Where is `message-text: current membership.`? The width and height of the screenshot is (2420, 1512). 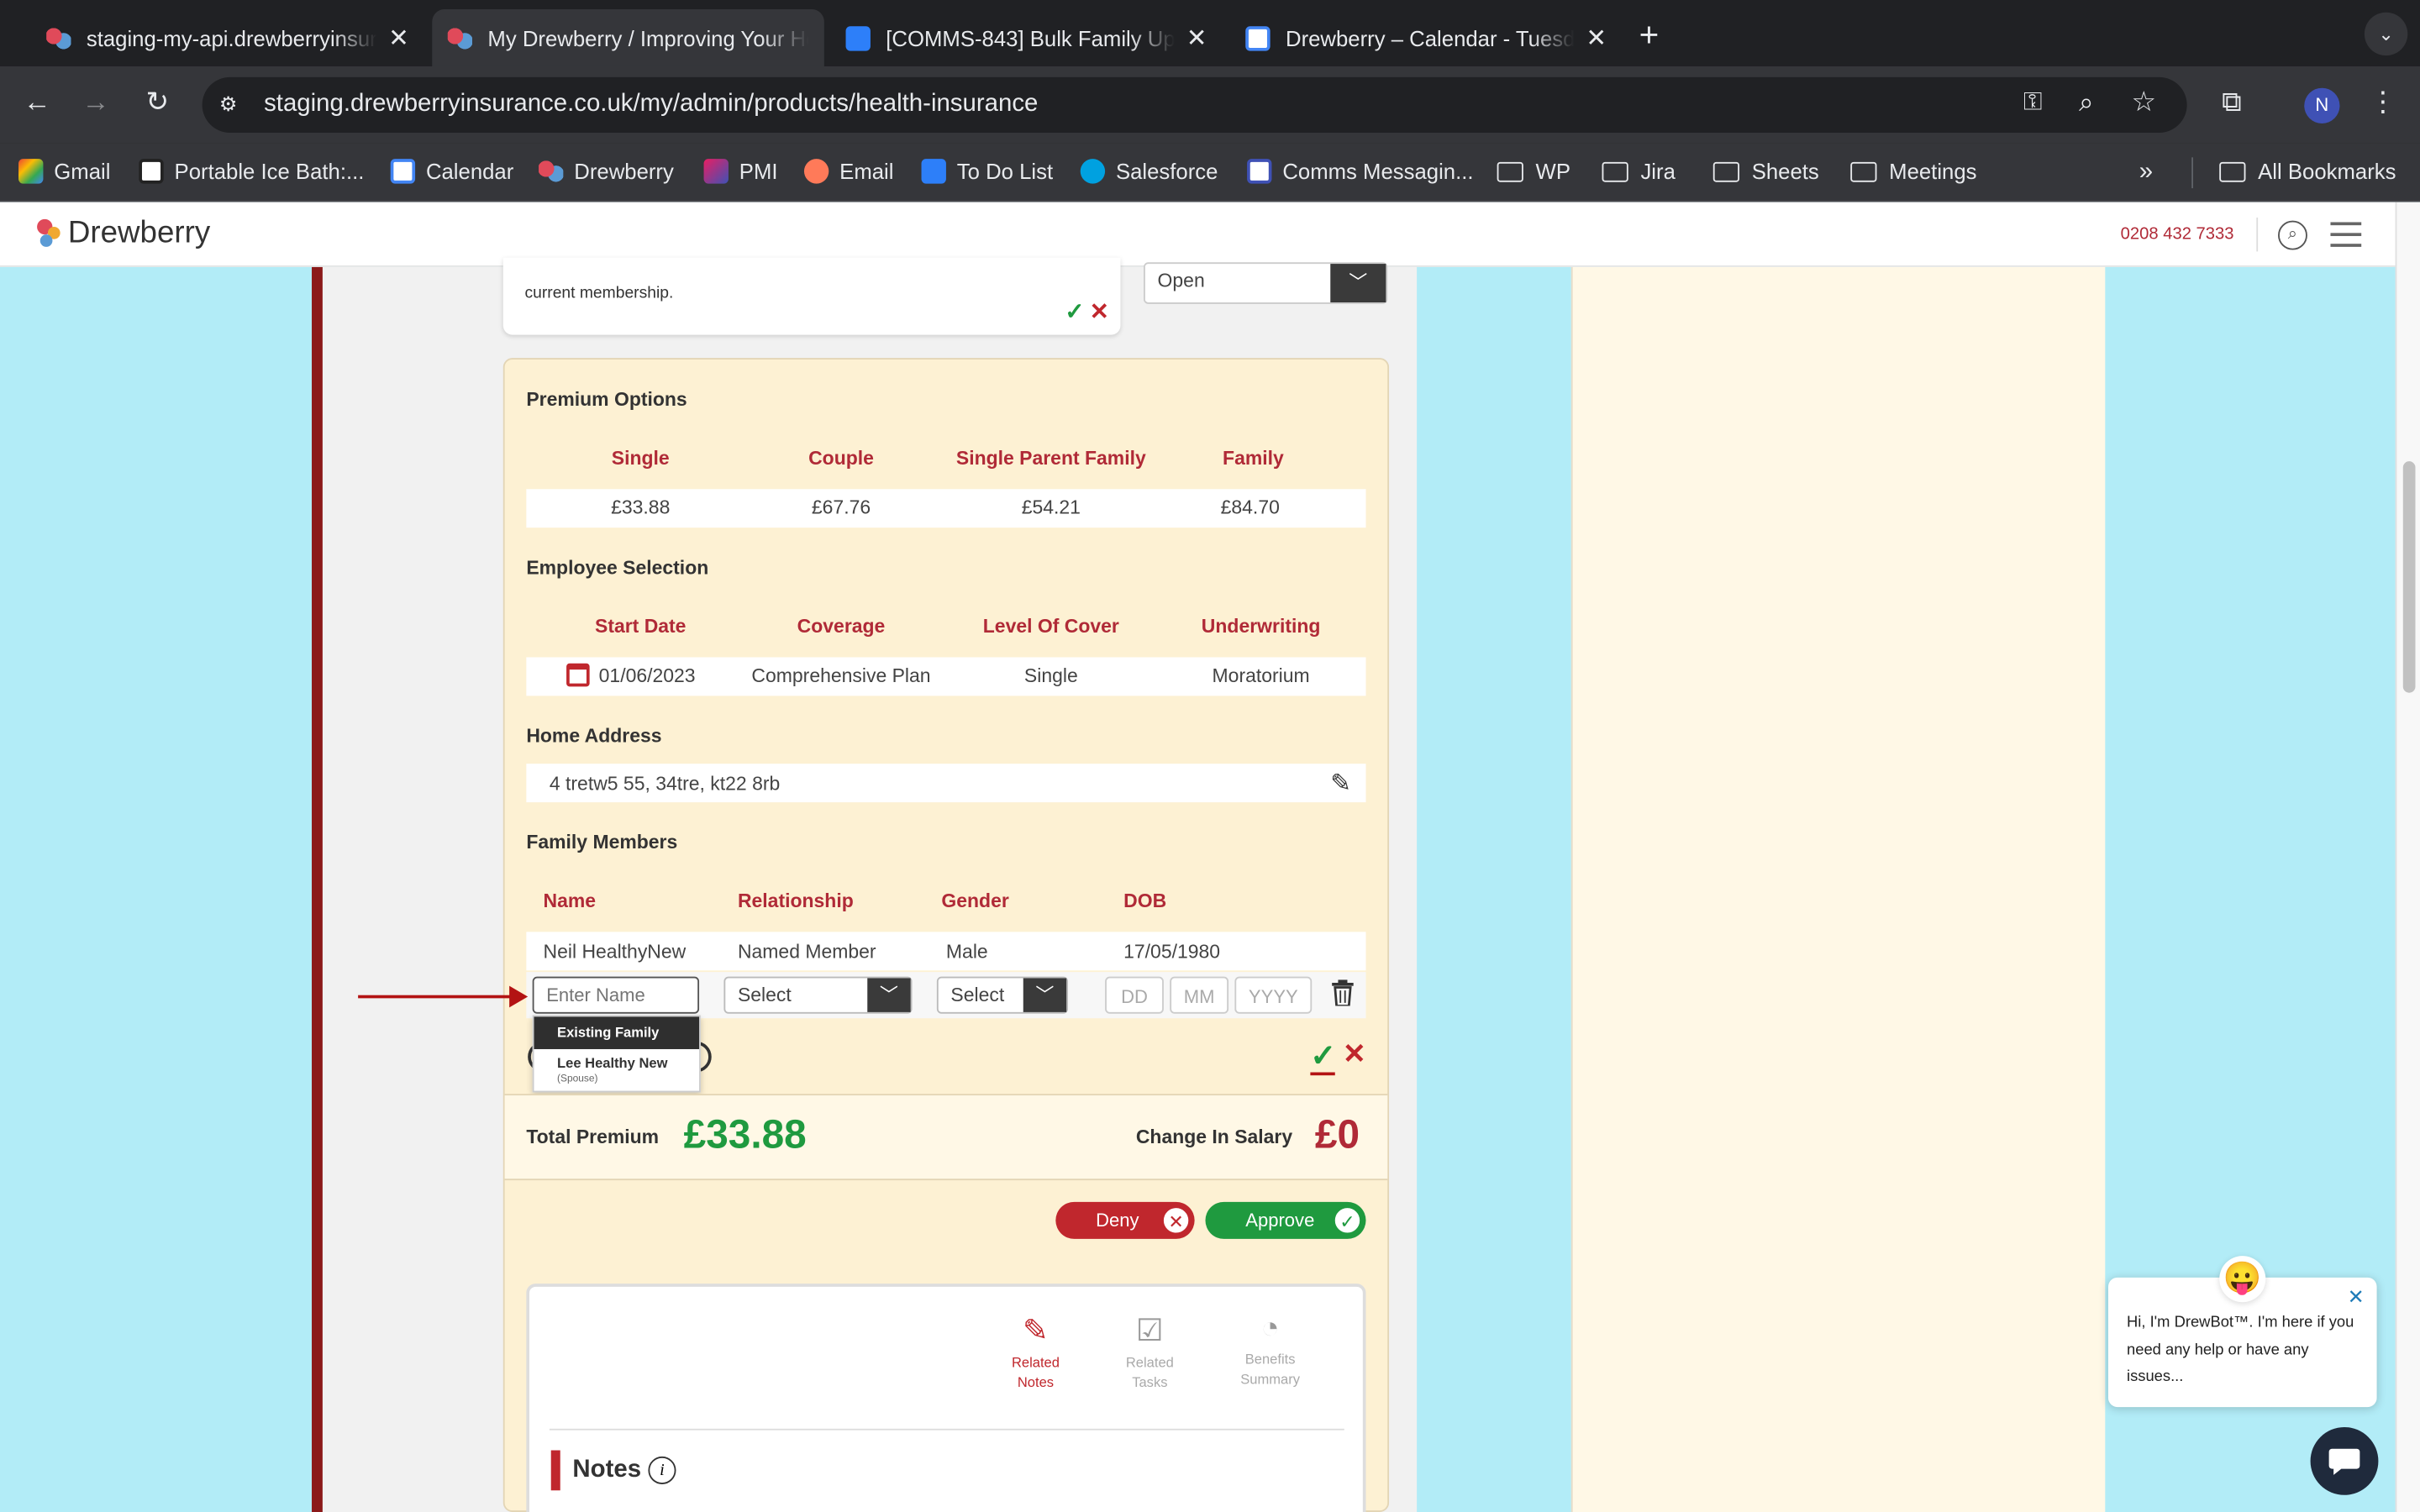
message-text: current membership. is located at coordinates (599, 293).